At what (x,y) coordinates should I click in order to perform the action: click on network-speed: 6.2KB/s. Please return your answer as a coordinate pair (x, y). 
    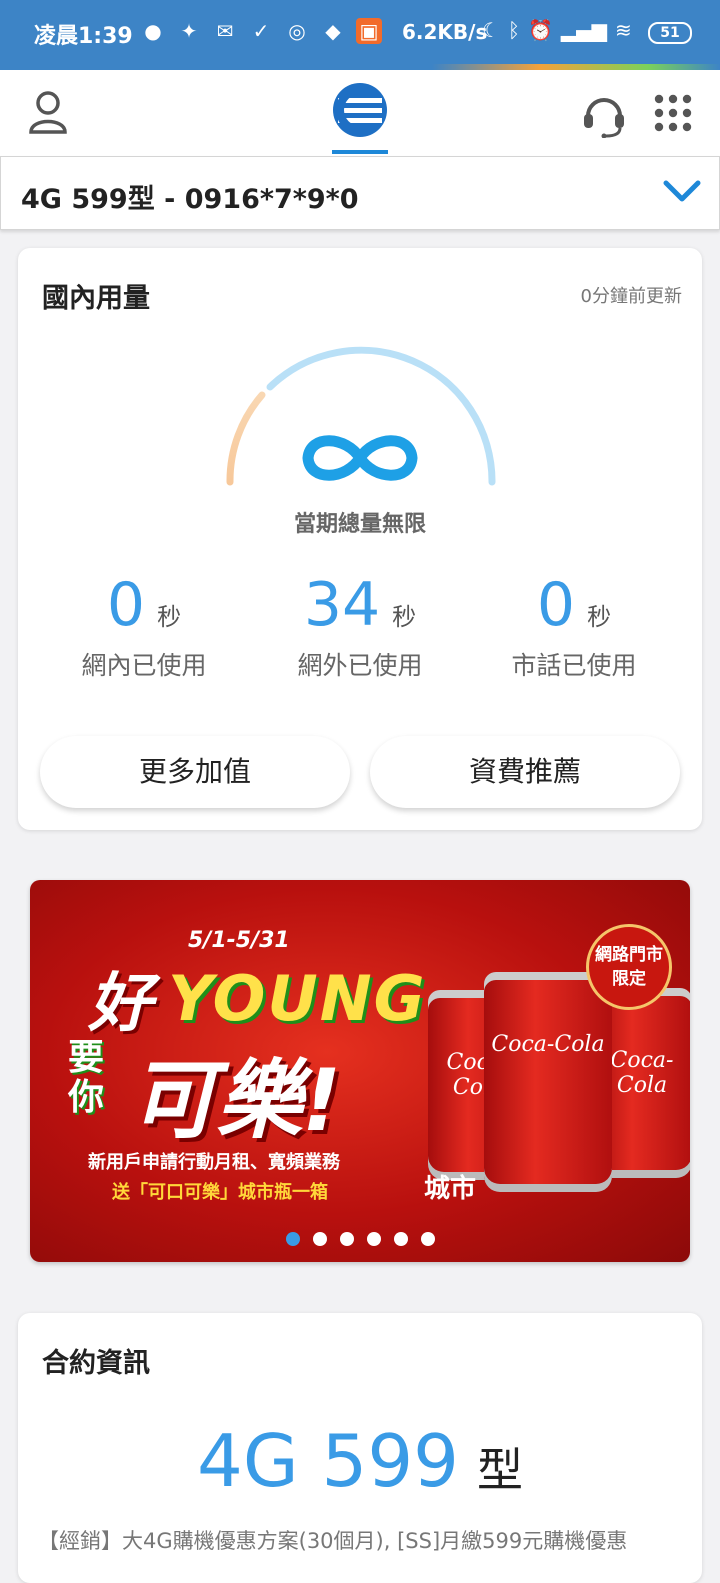
    Looking at the image, I should click on (445, 32).